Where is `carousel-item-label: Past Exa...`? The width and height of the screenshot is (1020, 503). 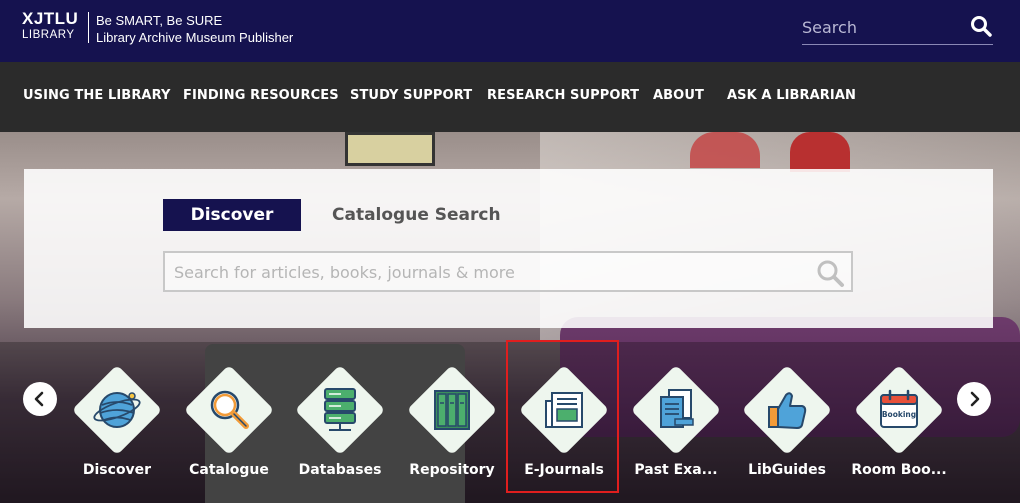 carousel-item-label: Past Exa... is located at coordinates (676, 470).